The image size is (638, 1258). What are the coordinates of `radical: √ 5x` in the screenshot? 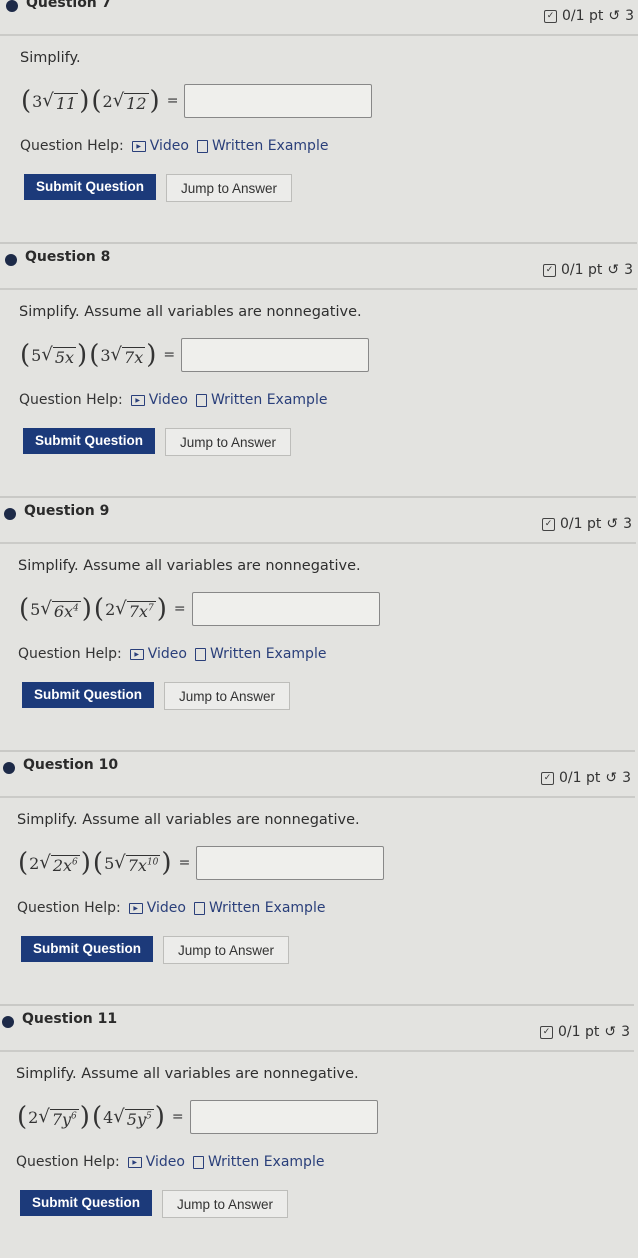 It's located at (59, 355).